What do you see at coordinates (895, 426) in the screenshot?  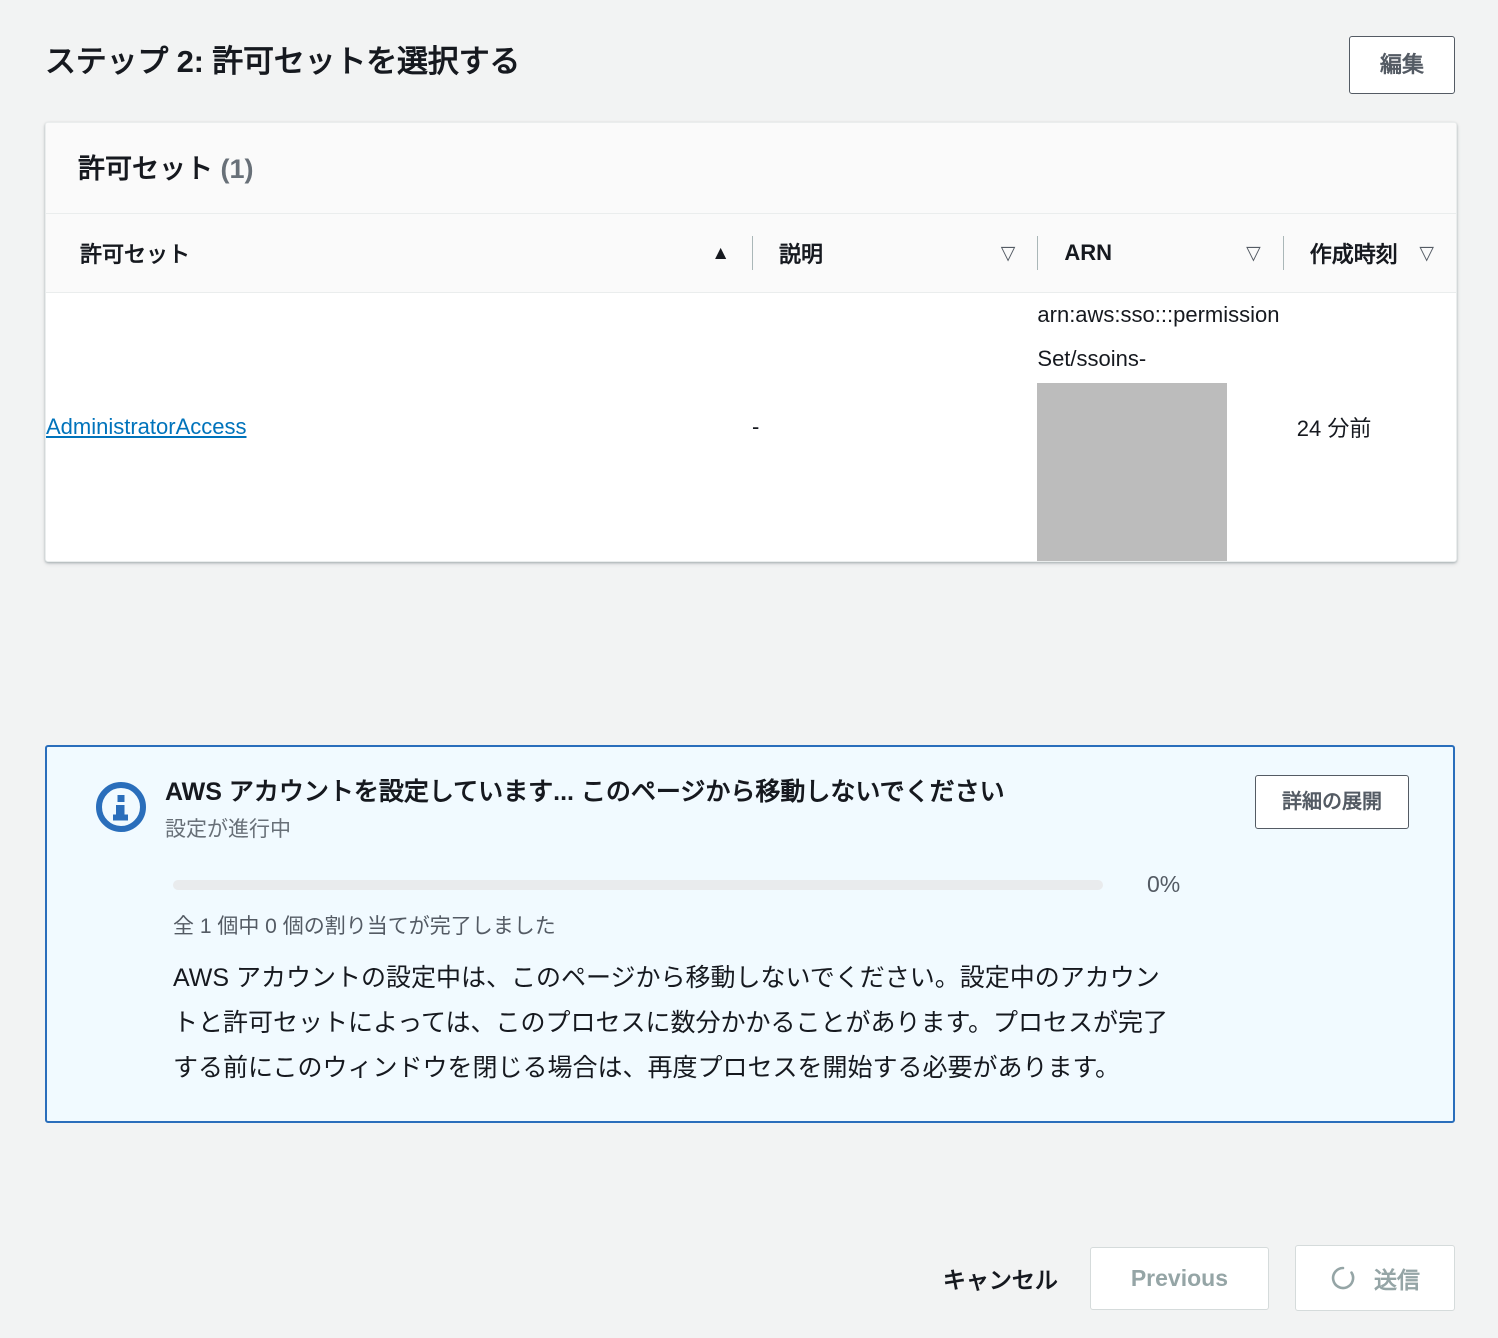 I see `cell-description: -` at bounding box center [895, 426].